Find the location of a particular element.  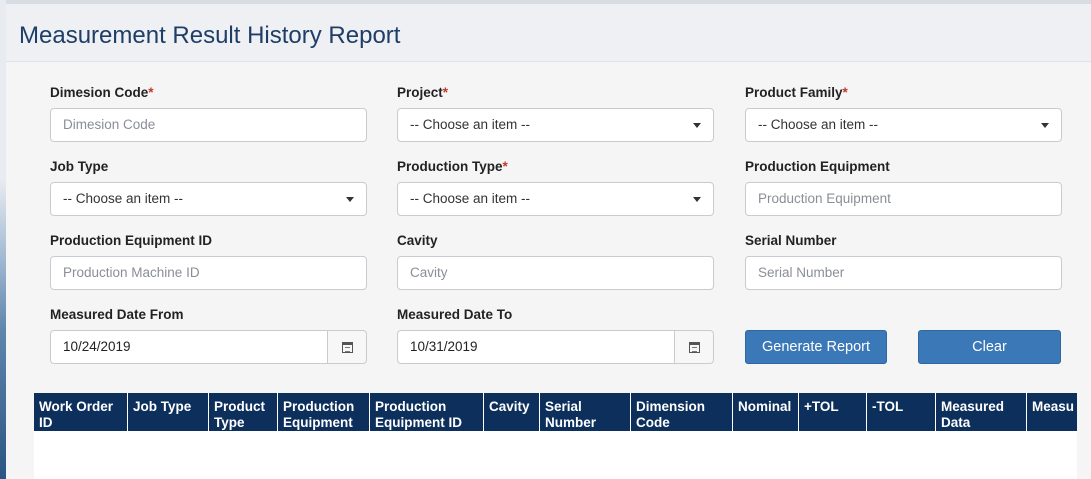

product-family-field: Product Family* -- Choose an item -- is located at coordinates (903, 113).